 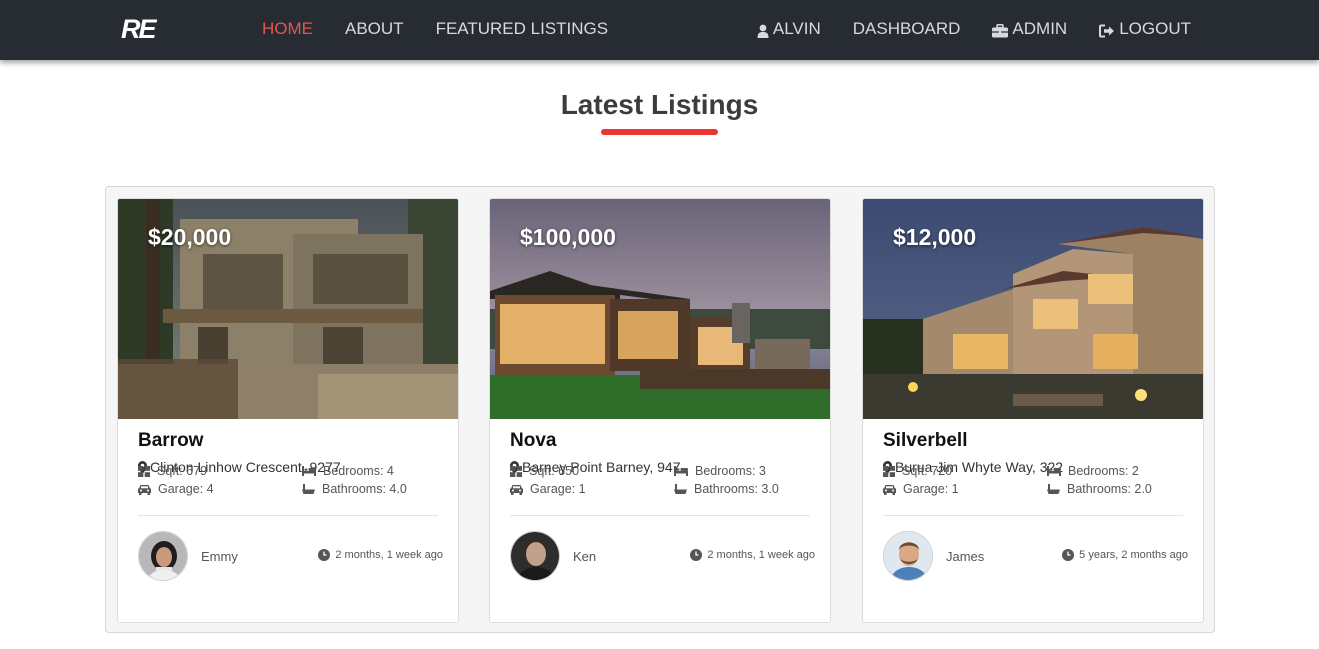 I want to click on listing-bedrooms: Bedrooms: 2, so click(x=1093, y=471).